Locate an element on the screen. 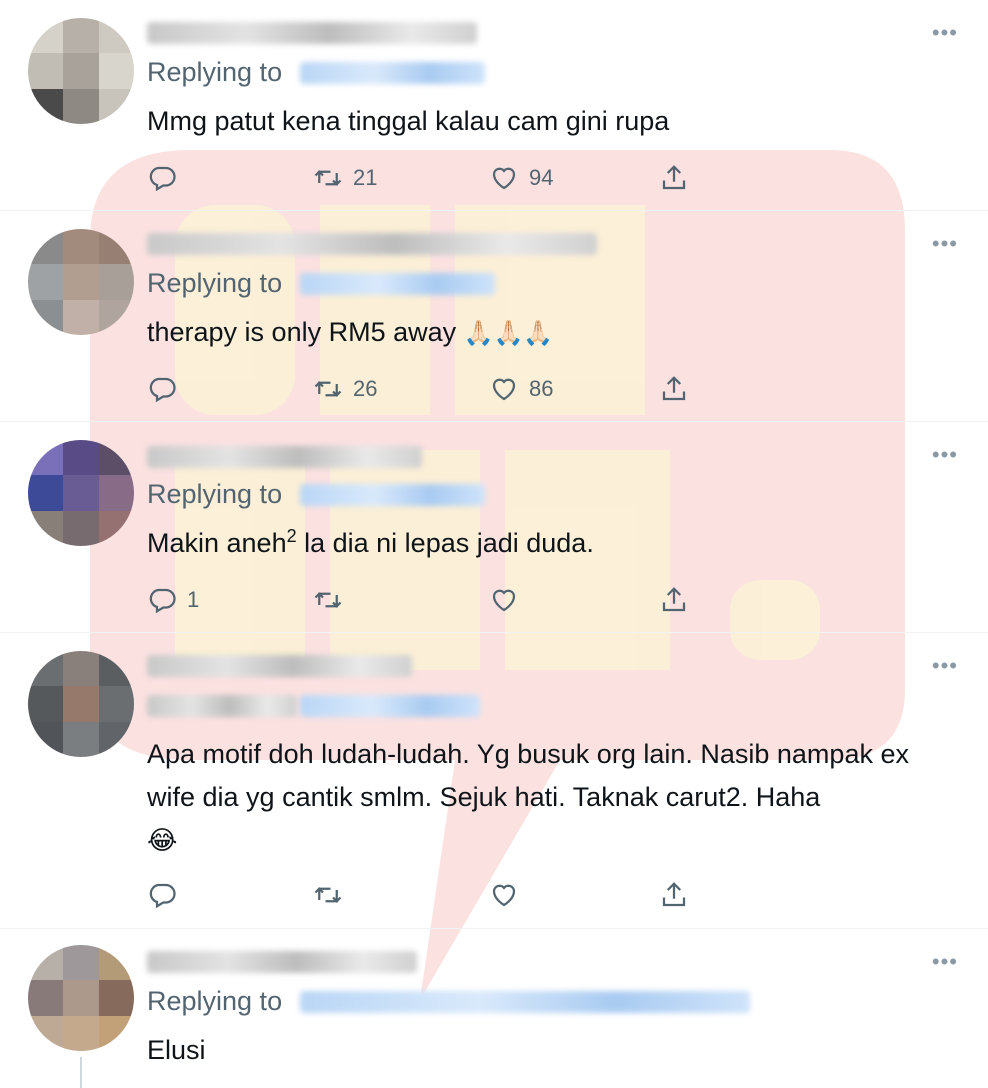 The width and height of the screenshot is (988, 1088). tweet-text: therapy is only RM5 away 🙏🏻🙏🏻🙏🏻 is located at coordinates (552, 333).